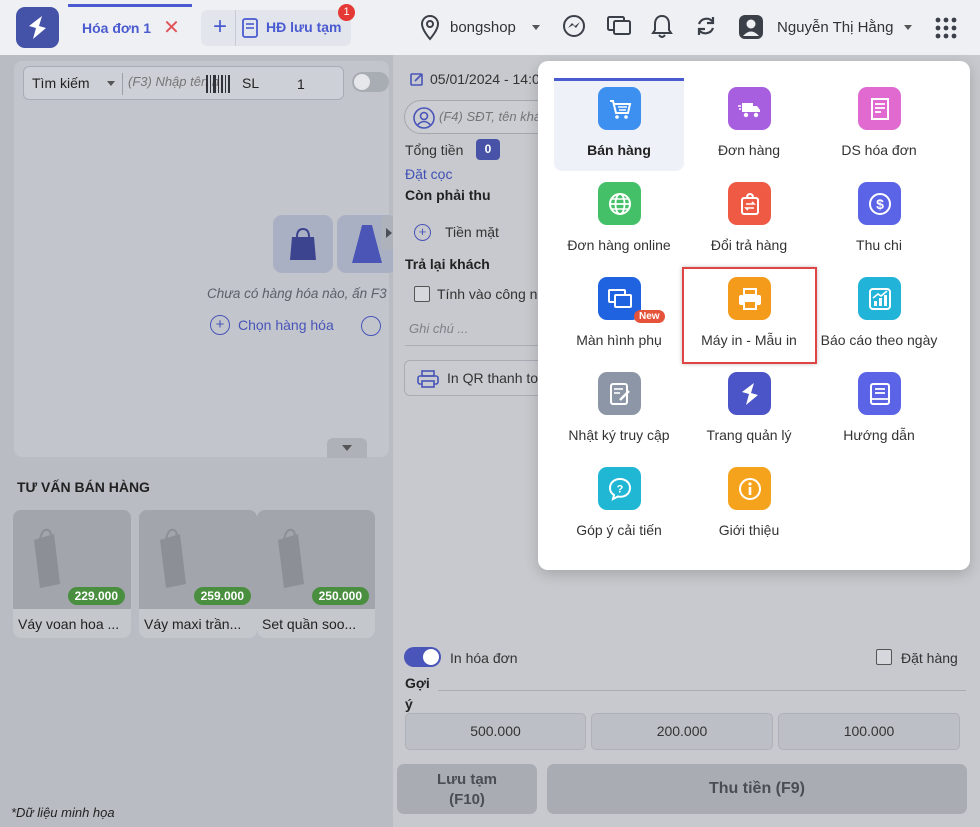 Image resolution: width=980 pixels, height=827 pixels. What do you see at coordinates (879, 340) in the screenshot?
I see `menu-item-label: Báo cáo theo ngày` at bounding box center [879, 340].